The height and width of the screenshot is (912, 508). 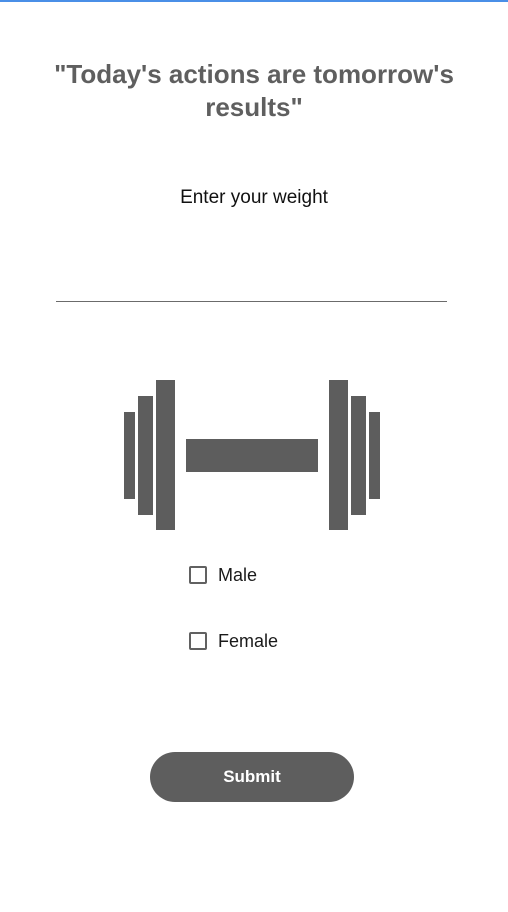 I want to click on dumbbell-bar, so click(x=252, y=455).